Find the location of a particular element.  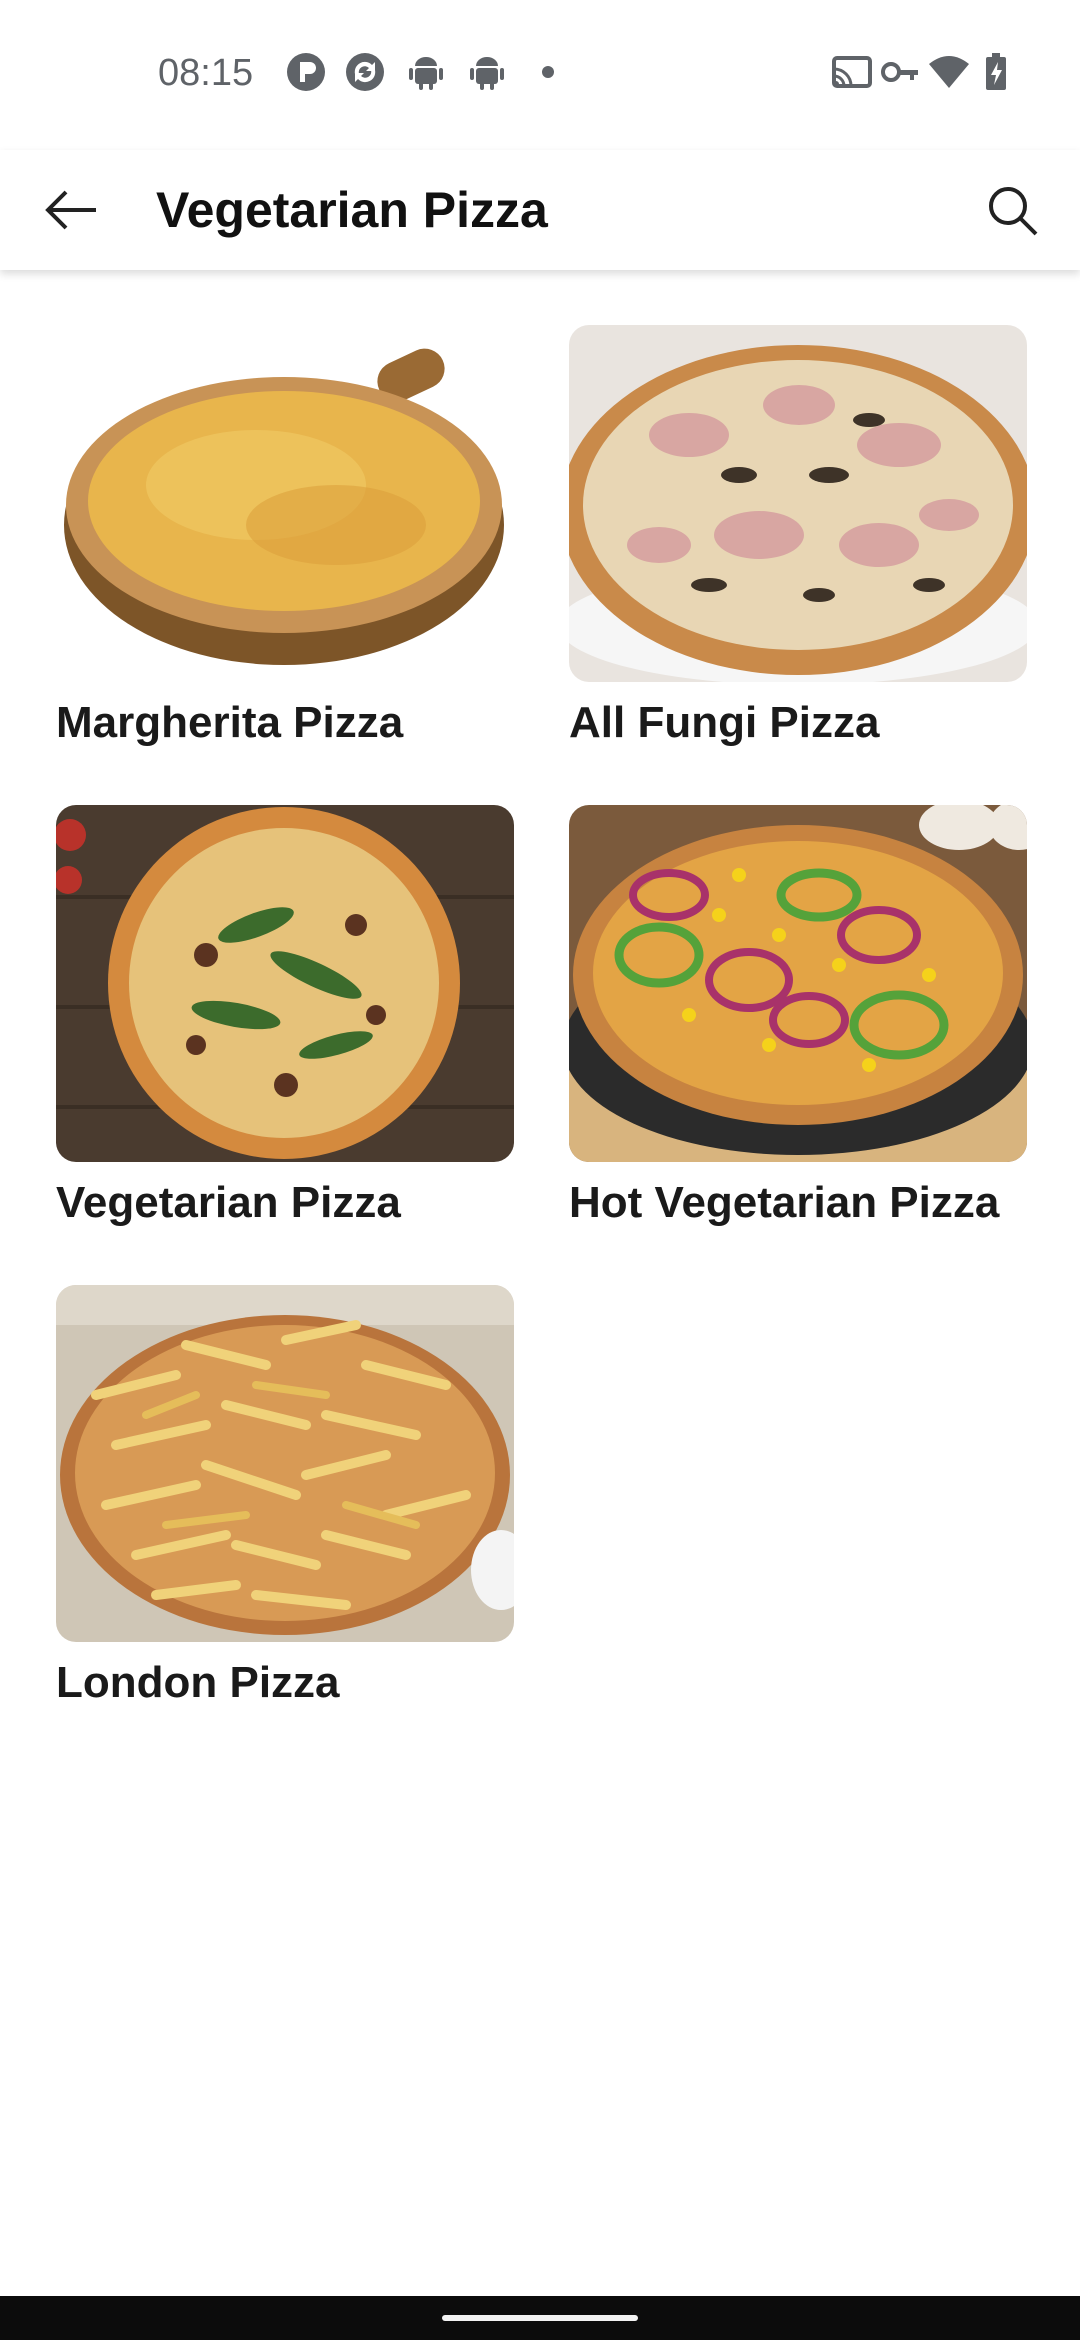

wifi-icon is located at coordinates (949, 72).